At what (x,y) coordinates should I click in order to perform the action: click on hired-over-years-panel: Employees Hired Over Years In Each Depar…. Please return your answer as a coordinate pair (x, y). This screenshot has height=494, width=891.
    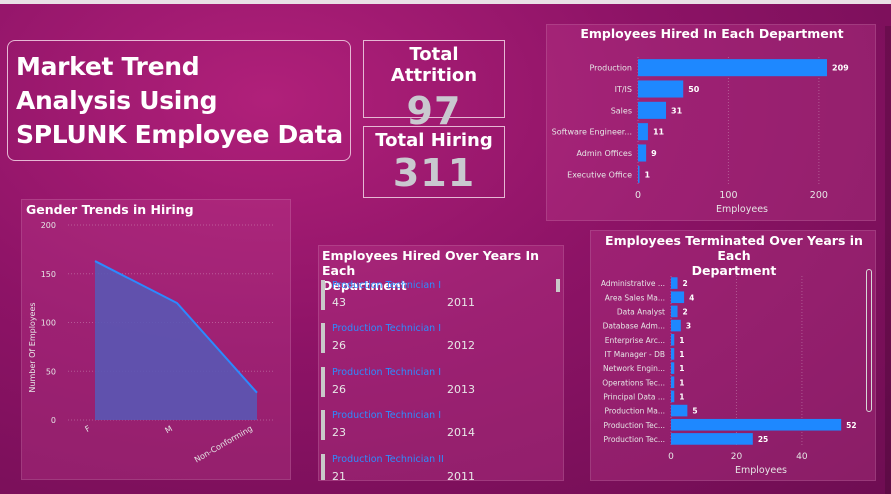
    Looking at the image, I should click on (441, 363).